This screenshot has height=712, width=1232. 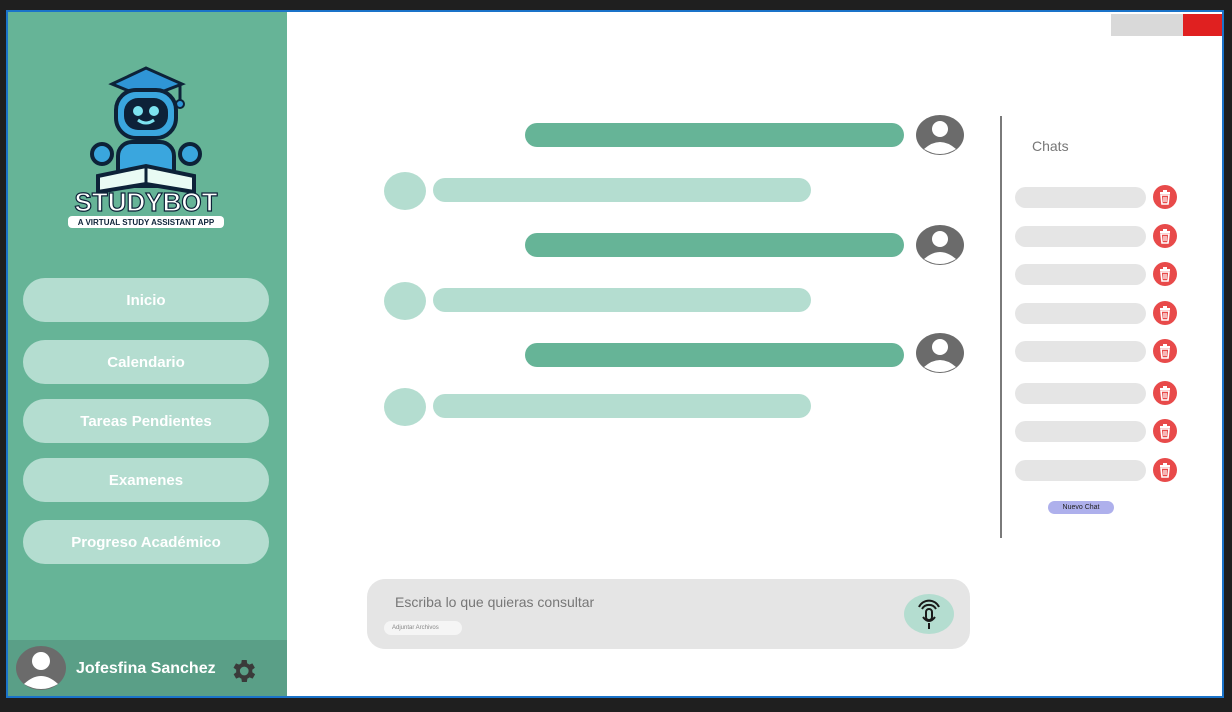 I want to click on new-chat-button: Nuevo Chat, so click(x=1081, y=507).